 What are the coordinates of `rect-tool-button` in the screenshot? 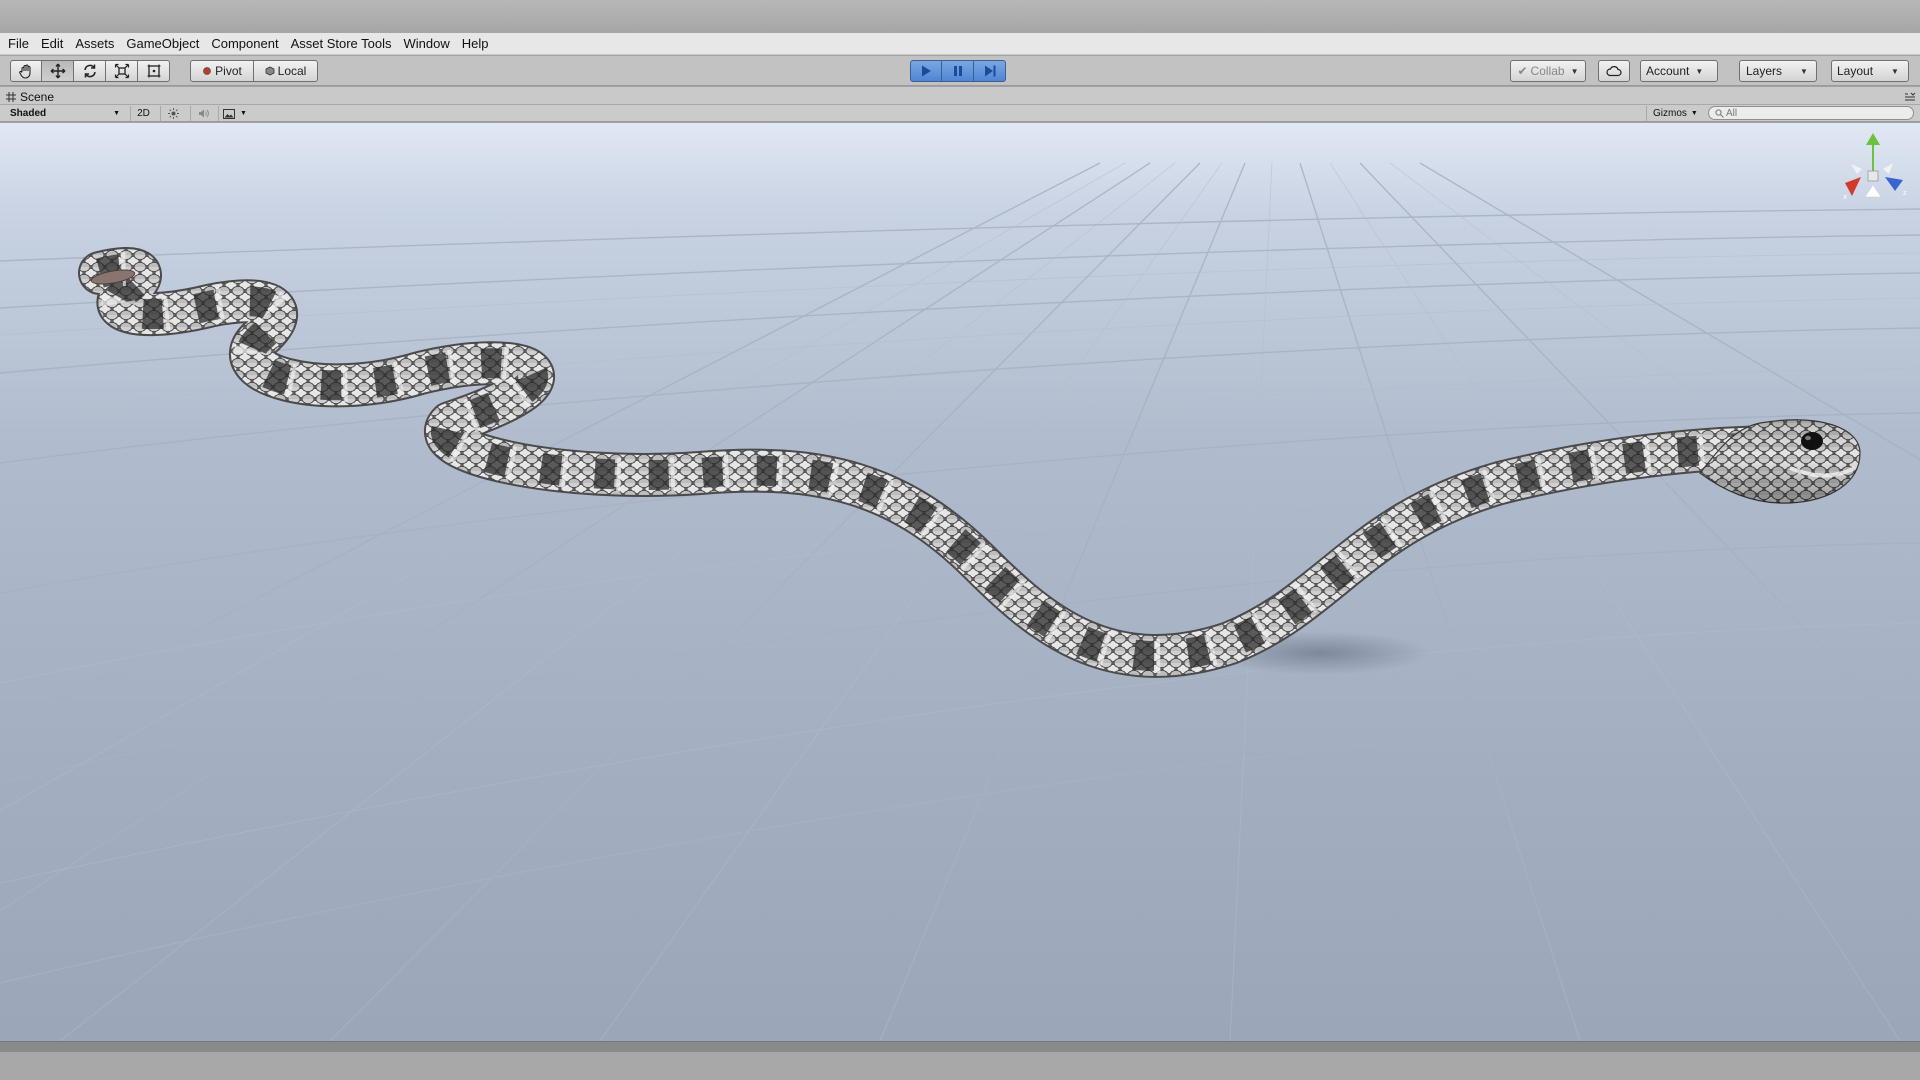 It's located at (154, 71).